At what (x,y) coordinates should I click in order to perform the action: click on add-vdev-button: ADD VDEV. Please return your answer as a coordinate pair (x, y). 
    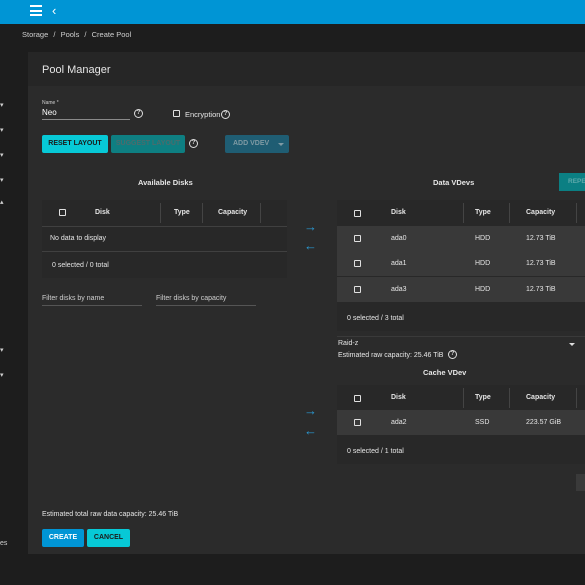
    Looking at the image, I should click on (257, 144).